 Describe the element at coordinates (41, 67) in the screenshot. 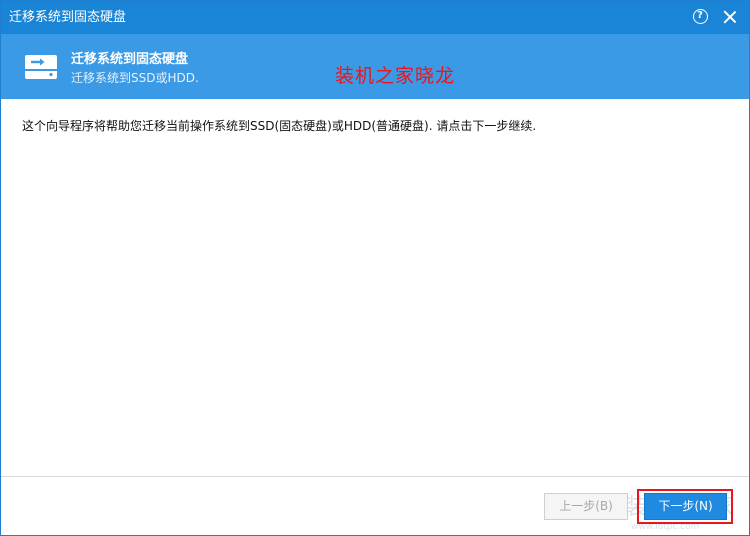

I see `disk-migrate-icon` at that location.